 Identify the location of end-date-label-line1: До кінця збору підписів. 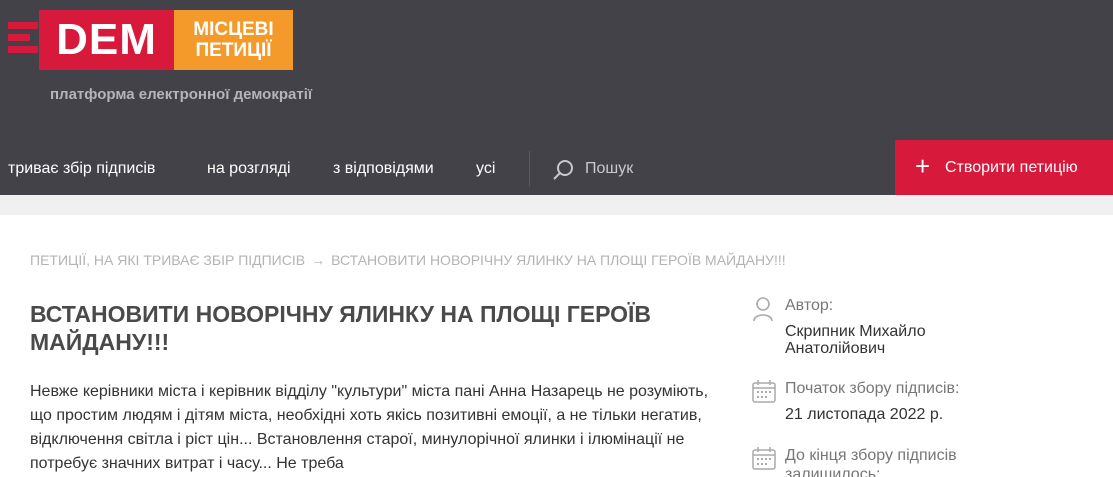
(871, 455).